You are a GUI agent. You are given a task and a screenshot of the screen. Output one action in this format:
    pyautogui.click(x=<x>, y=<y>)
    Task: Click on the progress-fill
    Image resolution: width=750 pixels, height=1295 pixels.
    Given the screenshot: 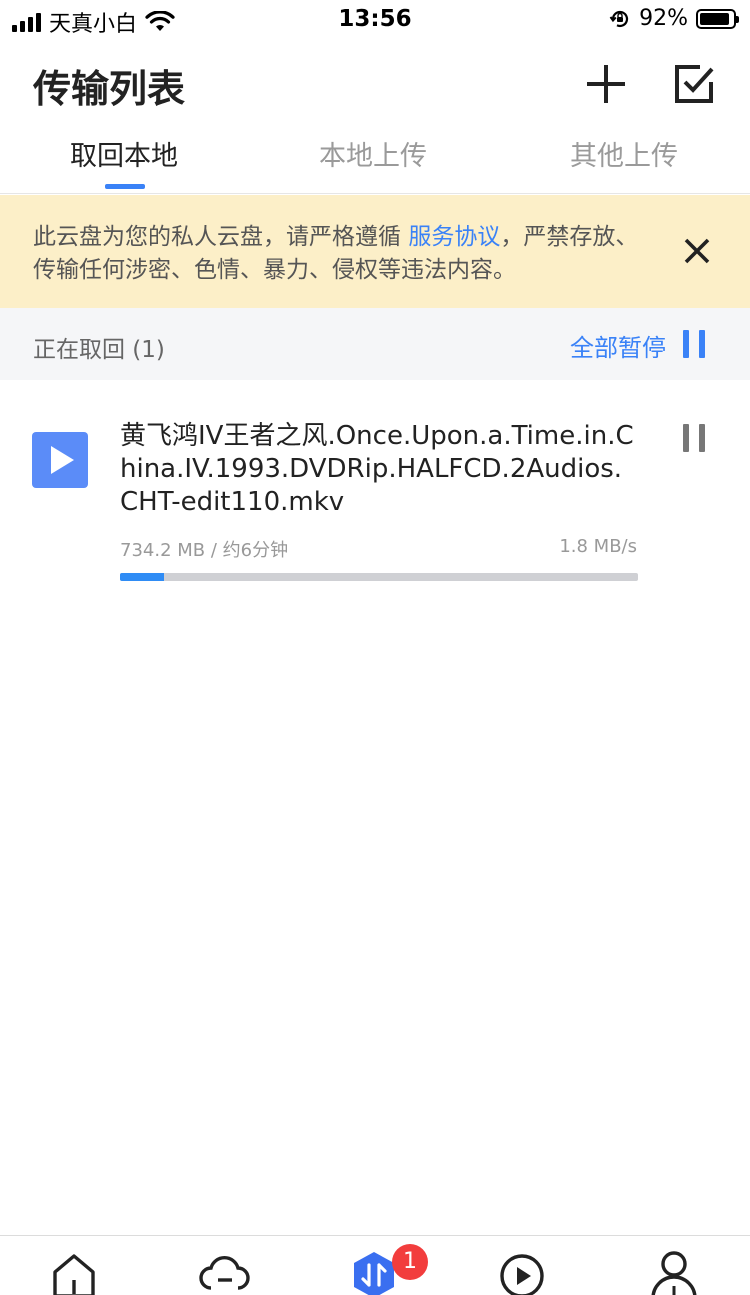 What is the action you would take?
    pyautogui.click(x=142, y=577)
    